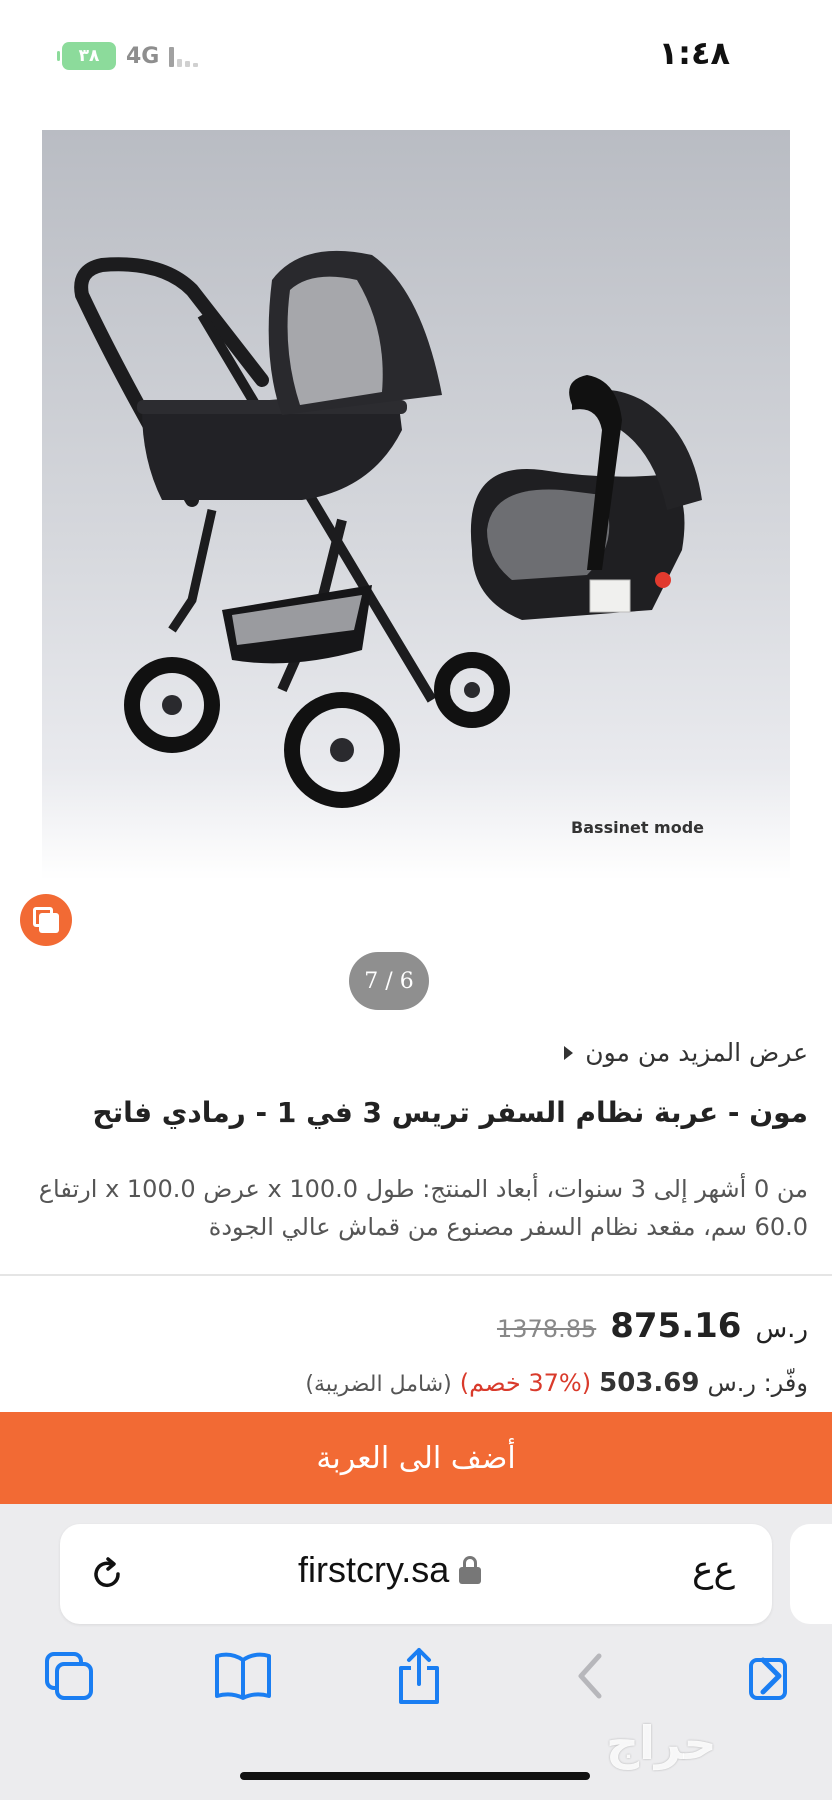  What do you see at coordinates (676, 1326) in the screenshot?
I see `current-price: 875.16` at bounding box center [676, 1326].